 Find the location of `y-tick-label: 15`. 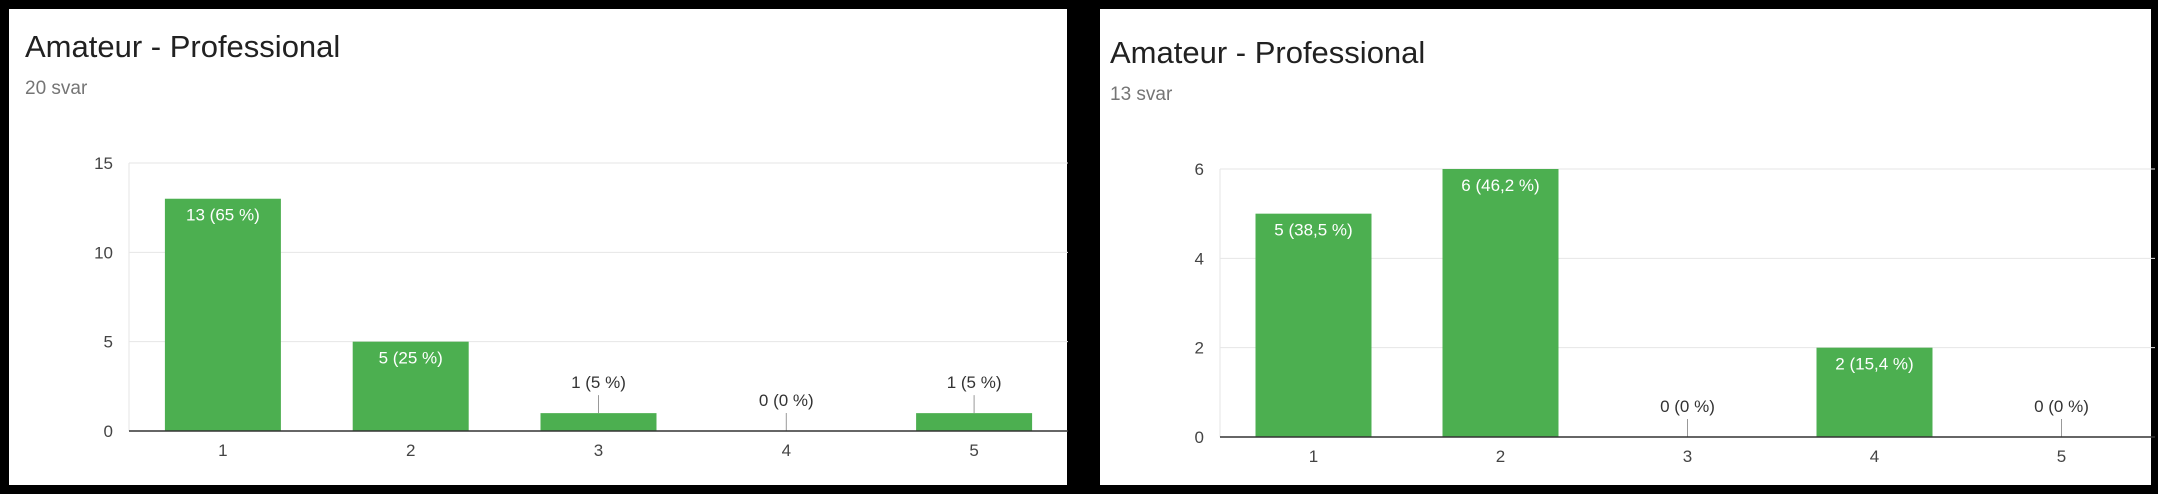

y-tick-label: 15 is located at coordinates (103, 163).